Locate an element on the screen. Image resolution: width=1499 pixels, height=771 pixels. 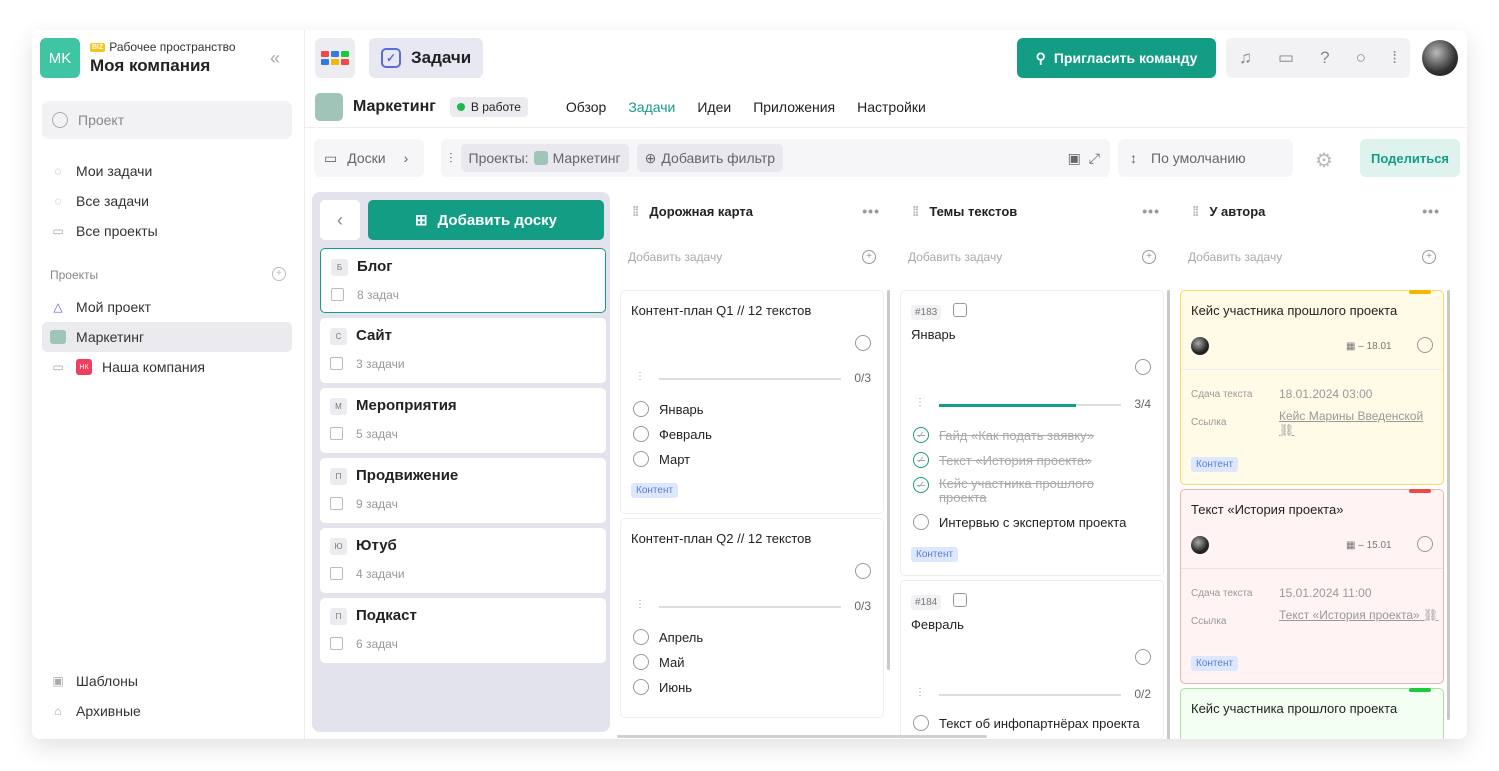
subtask: Интервью с экспертом проекта is located at coordinates (1019, 522).